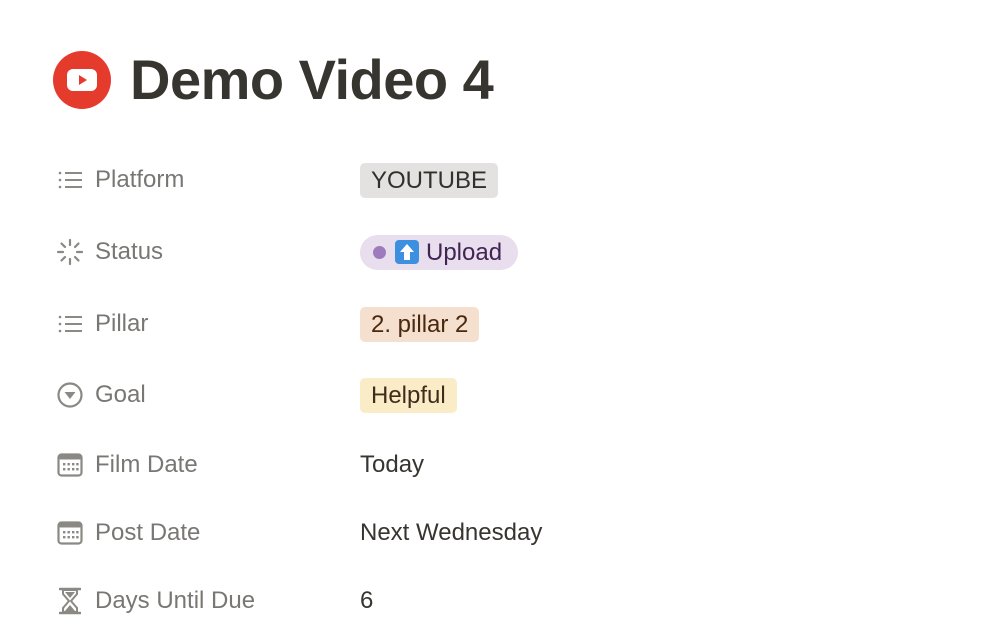 This screenshot has height=643, width=1005. I want to click on property-value-platform: YOUTUBE, so click(429, 180).